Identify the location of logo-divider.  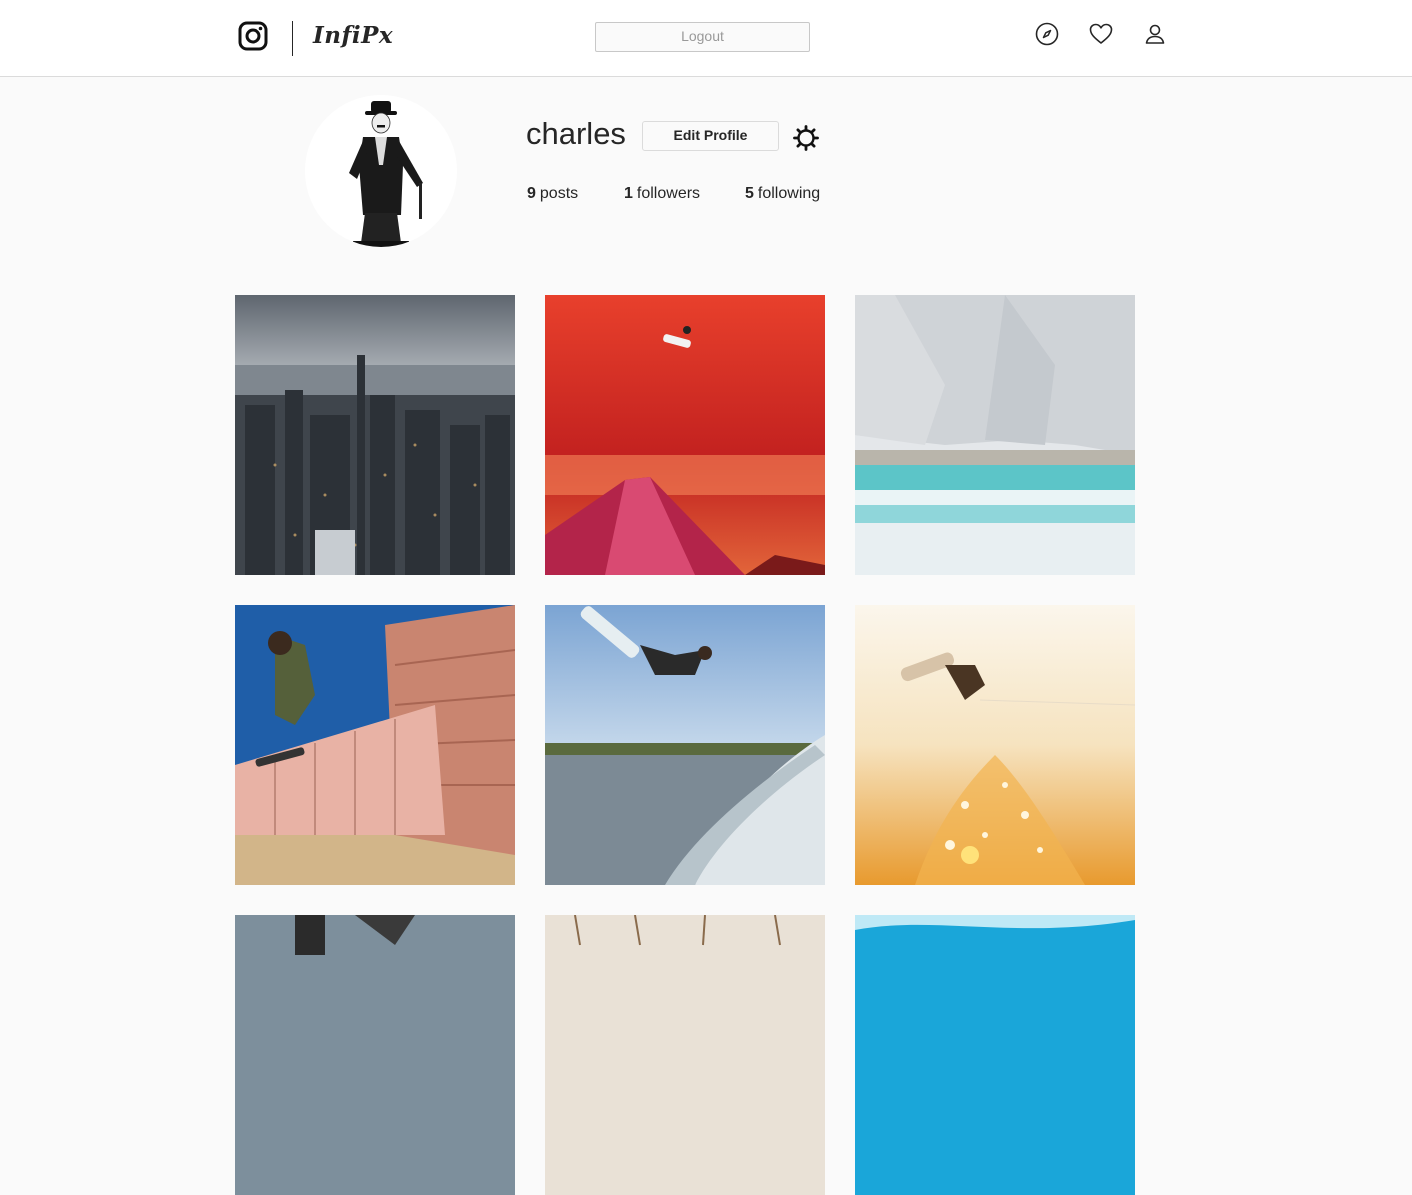
(292, 38).